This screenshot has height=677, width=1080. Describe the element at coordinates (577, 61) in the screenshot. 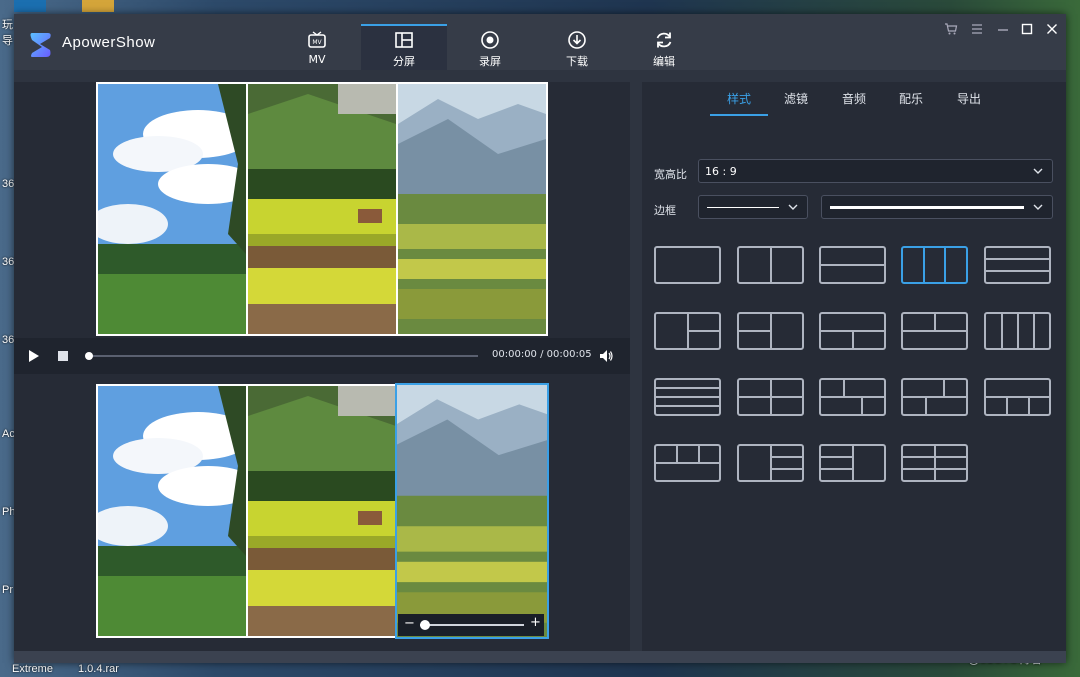

I see `nav-label: 下载` at that location.